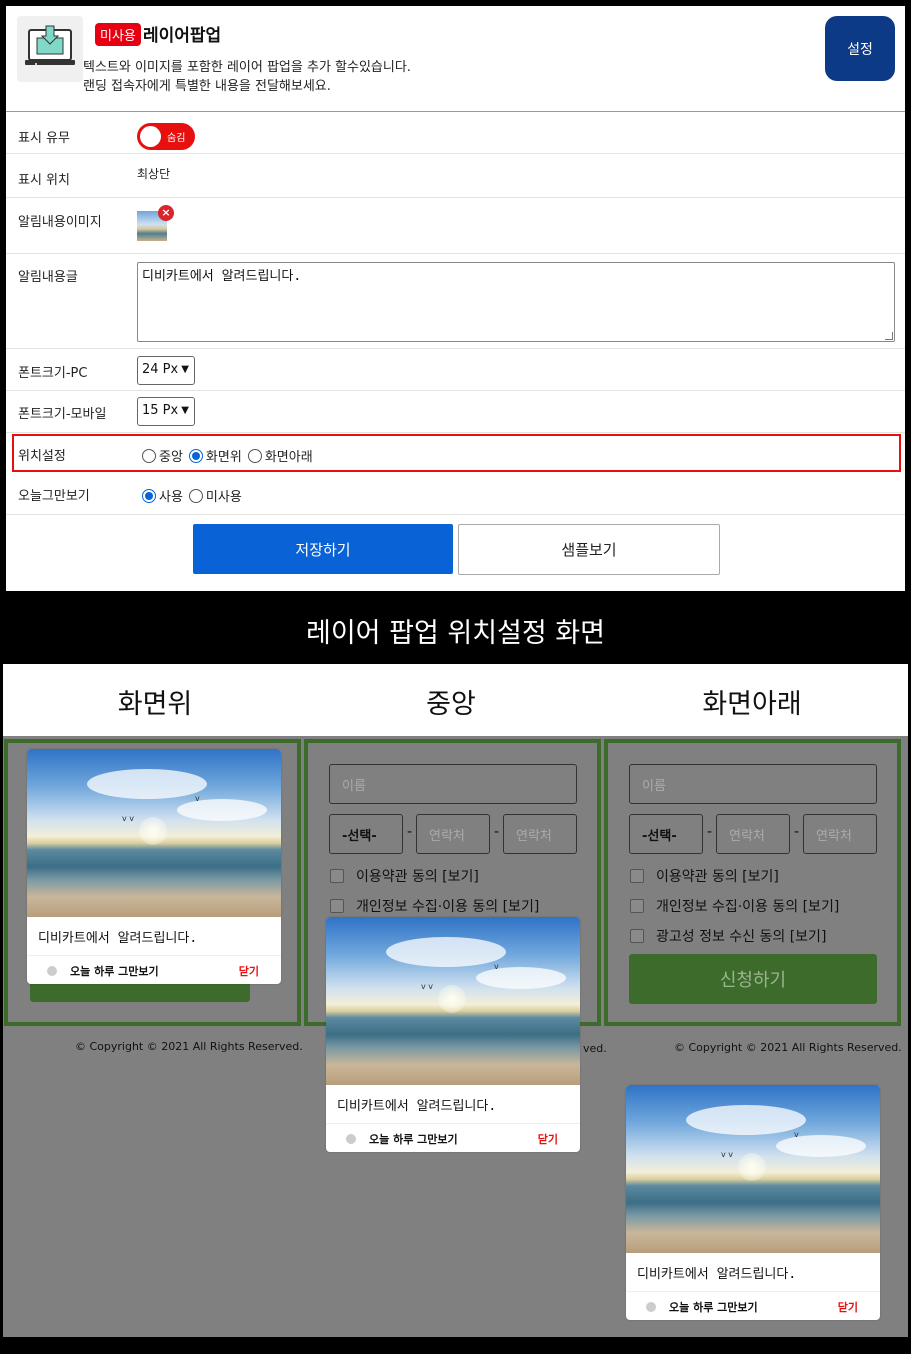 This screenshot has height=1354, width=911. I want to click on description-line: 텍스트와 이미지를 포함한 레이어 팝업을 추가 할수있습니다., so click(247, 67).